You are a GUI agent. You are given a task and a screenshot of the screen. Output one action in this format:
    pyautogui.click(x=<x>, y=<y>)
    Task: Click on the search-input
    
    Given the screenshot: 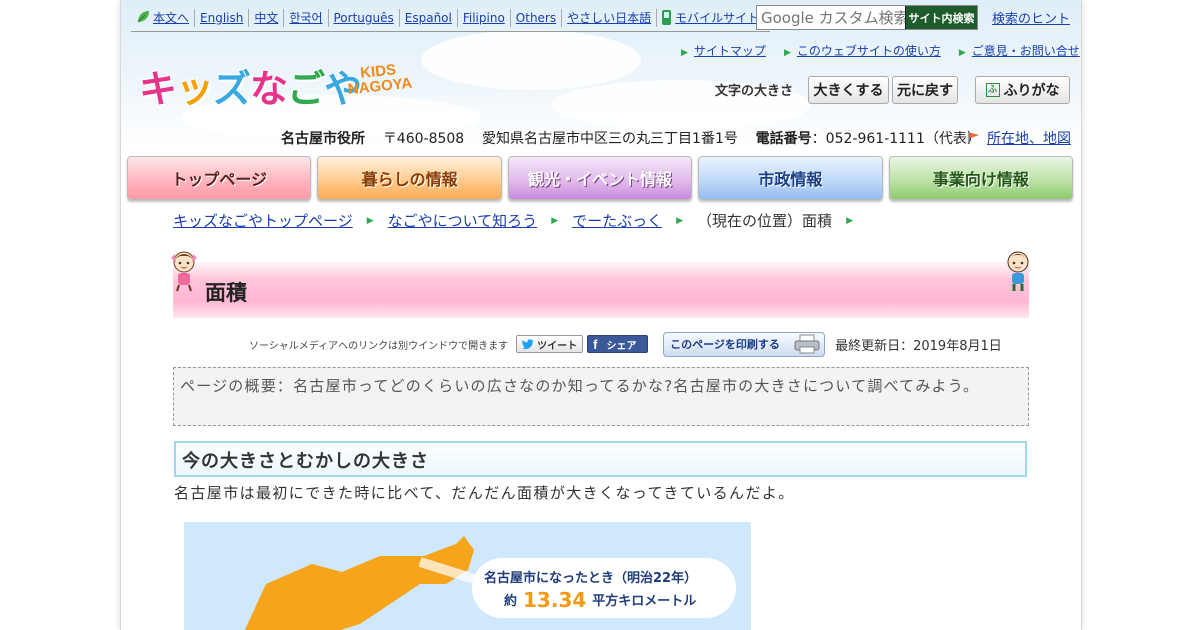 What is the action you would take?
    pyautogui.click(x=831, y=17)
    